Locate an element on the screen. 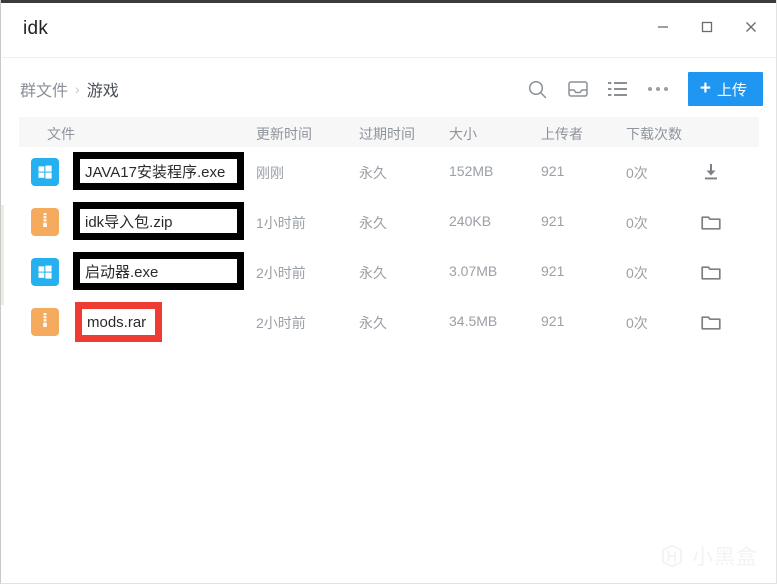 The width and height of the screenshot is (777, 584). maximize-icon is located at coordinates (707, 27).